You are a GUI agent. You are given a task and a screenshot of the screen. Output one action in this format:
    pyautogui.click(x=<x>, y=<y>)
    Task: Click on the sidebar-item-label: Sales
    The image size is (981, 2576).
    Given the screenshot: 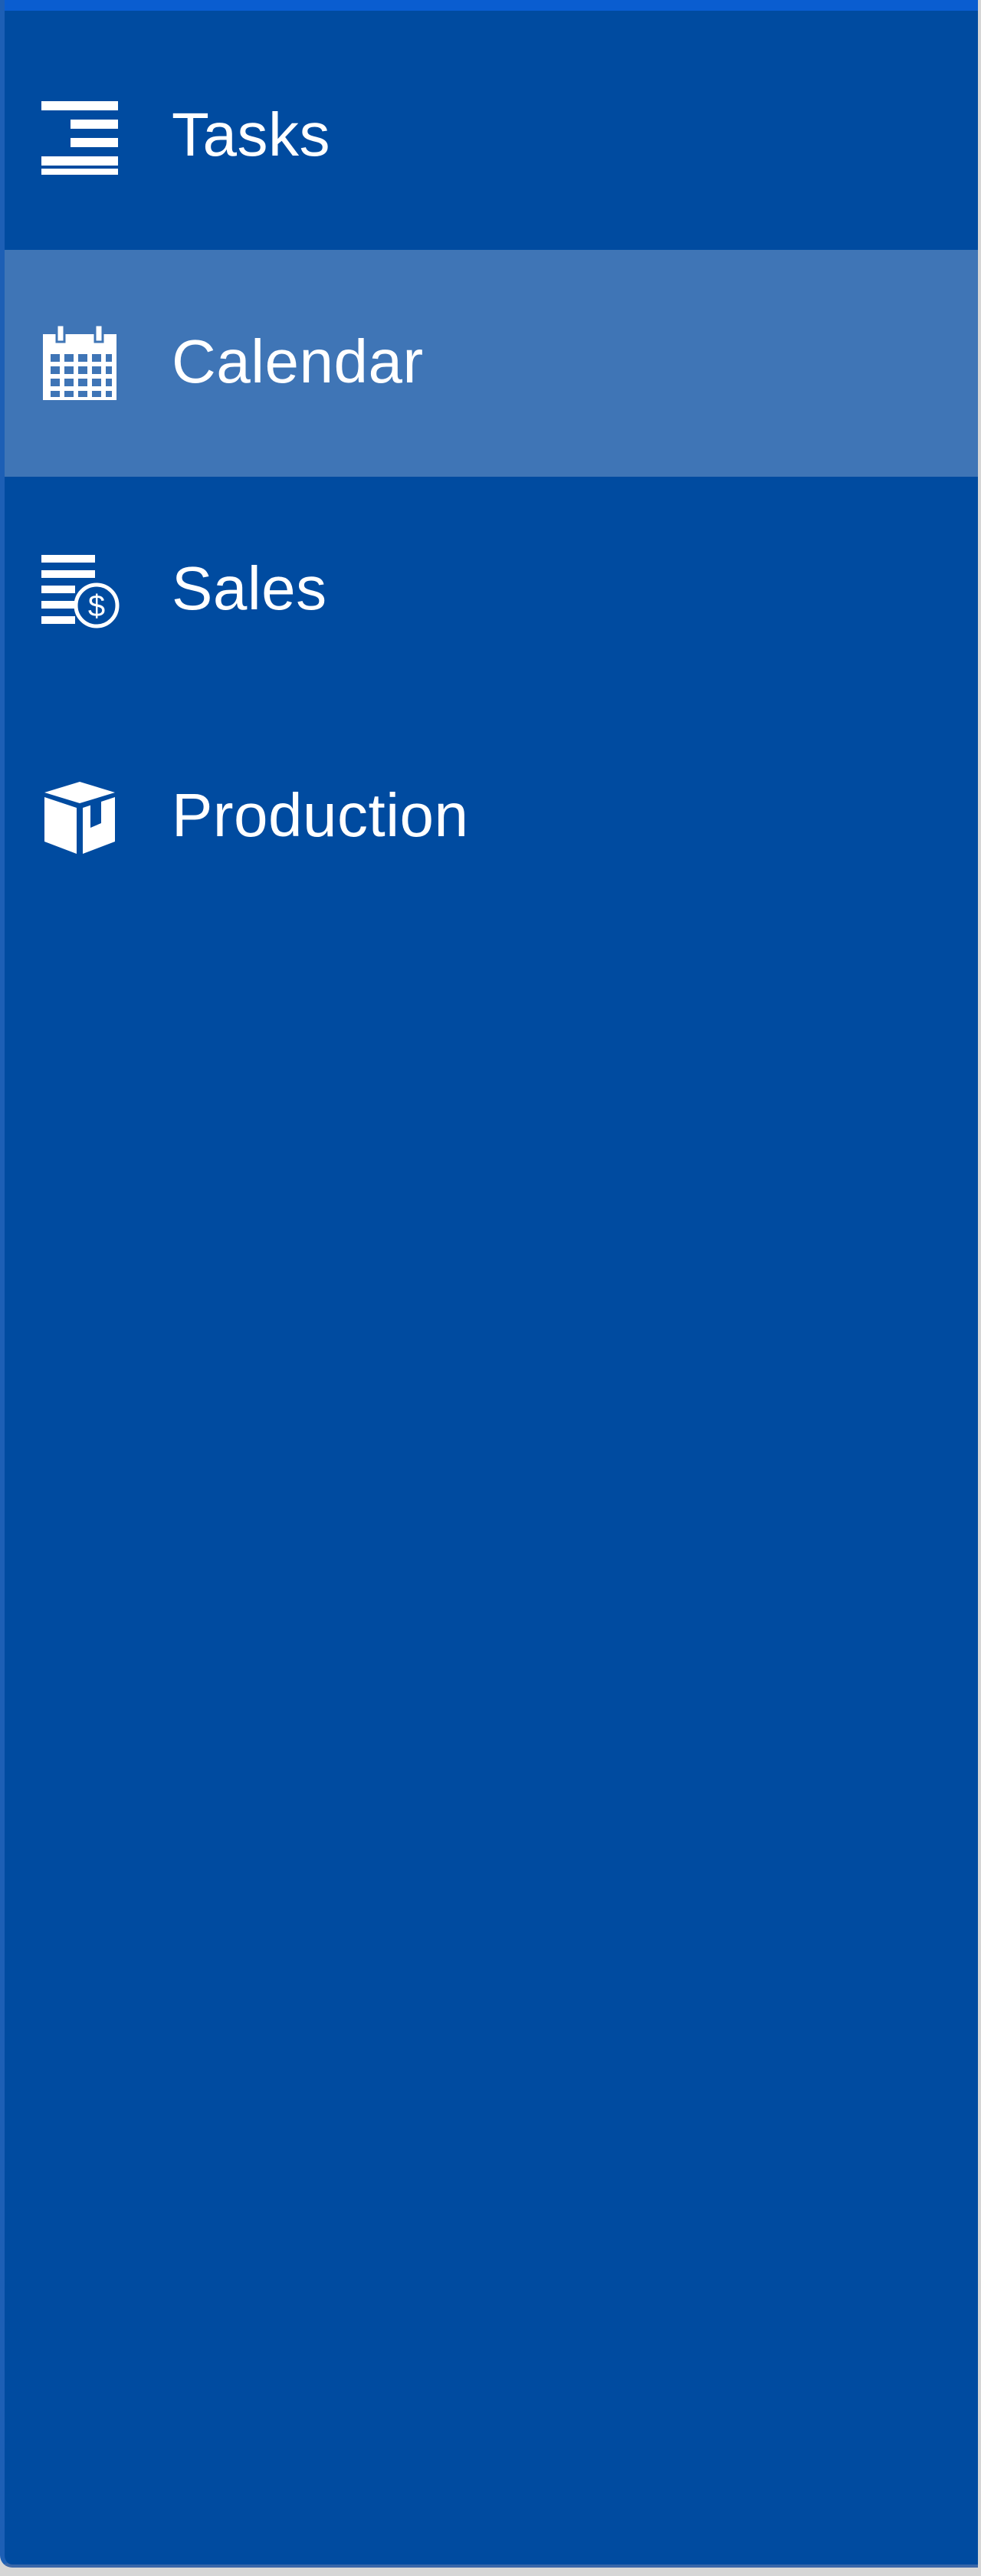 What is the action you would take?
    pyautogui.click(x=249, y=588)
    